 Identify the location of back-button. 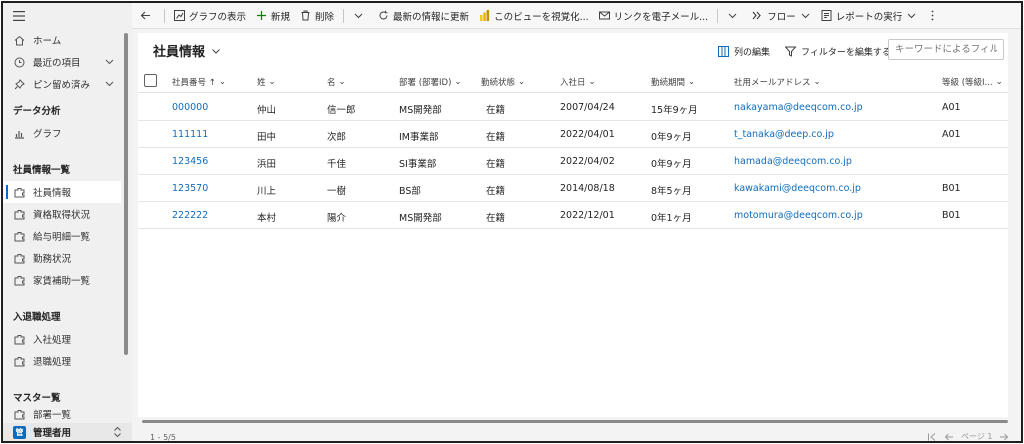
(146, 16).